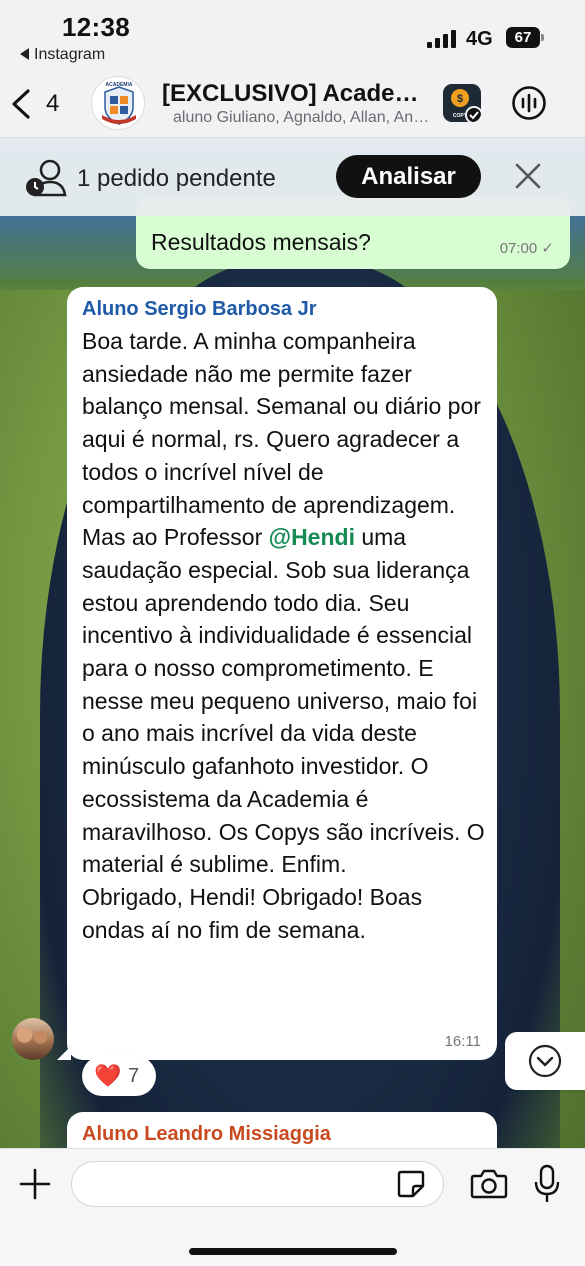 The width and height of the screenshot is (585, 1266). I want to click on message-sender: Aluno Leandro Missiaggia, so click(206, 1134).